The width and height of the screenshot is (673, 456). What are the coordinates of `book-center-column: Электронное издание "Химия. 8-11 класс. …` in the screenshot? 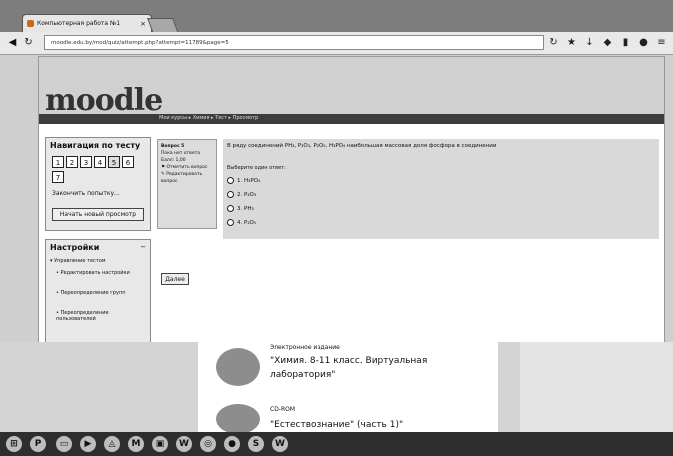 It's located at (348, 388).